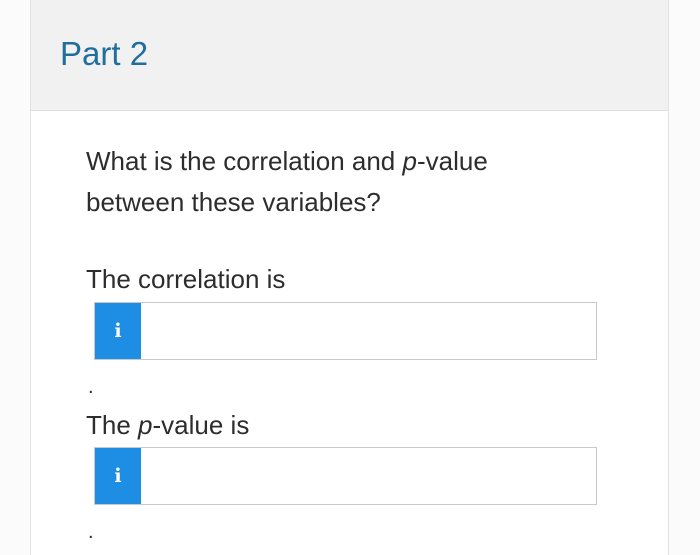 This screenshot has height=555, width=700. I want to click on correlation-label: The correlation is, so click(186, 279).